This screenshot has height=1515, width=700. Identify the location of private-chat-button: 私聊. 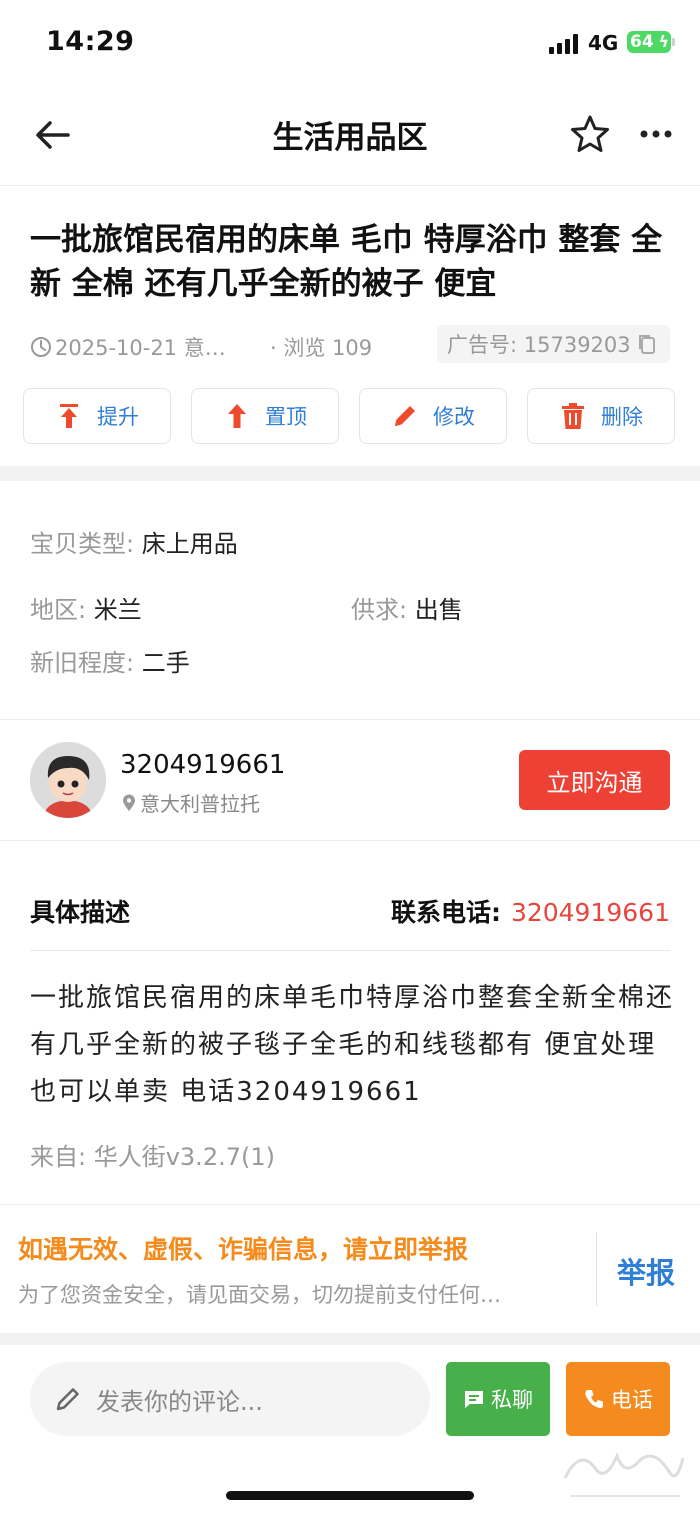
(498, 1399).